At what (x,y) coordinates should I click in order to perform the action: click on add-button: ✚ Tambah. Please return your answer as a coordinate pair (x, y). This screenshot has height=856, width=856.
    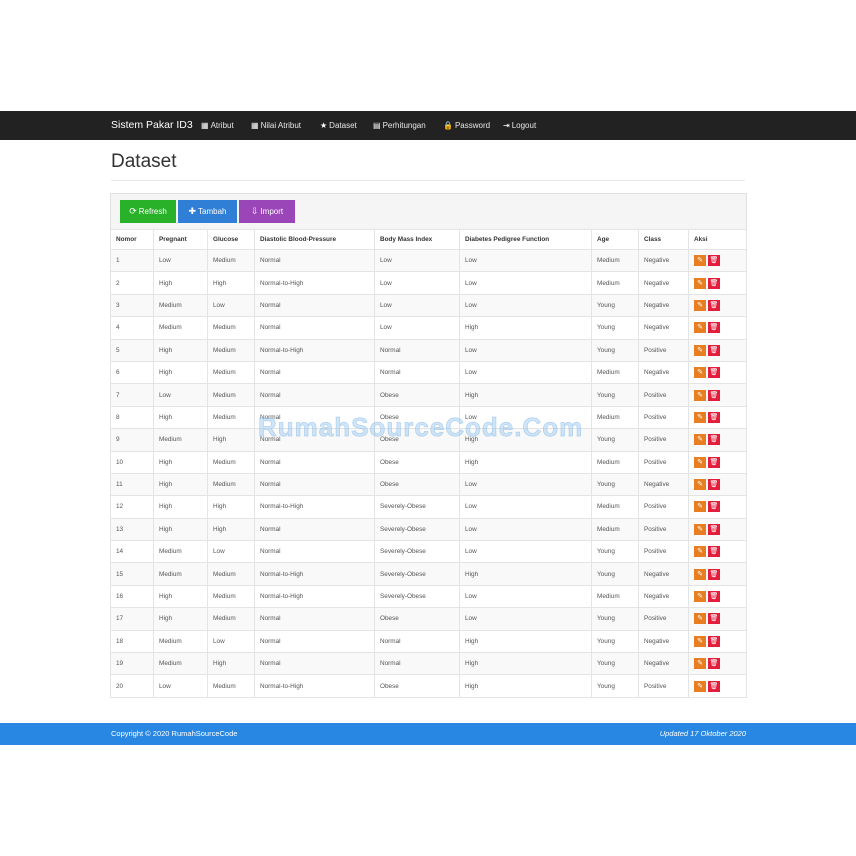
    Looking at the image, I should click on (207, 211).